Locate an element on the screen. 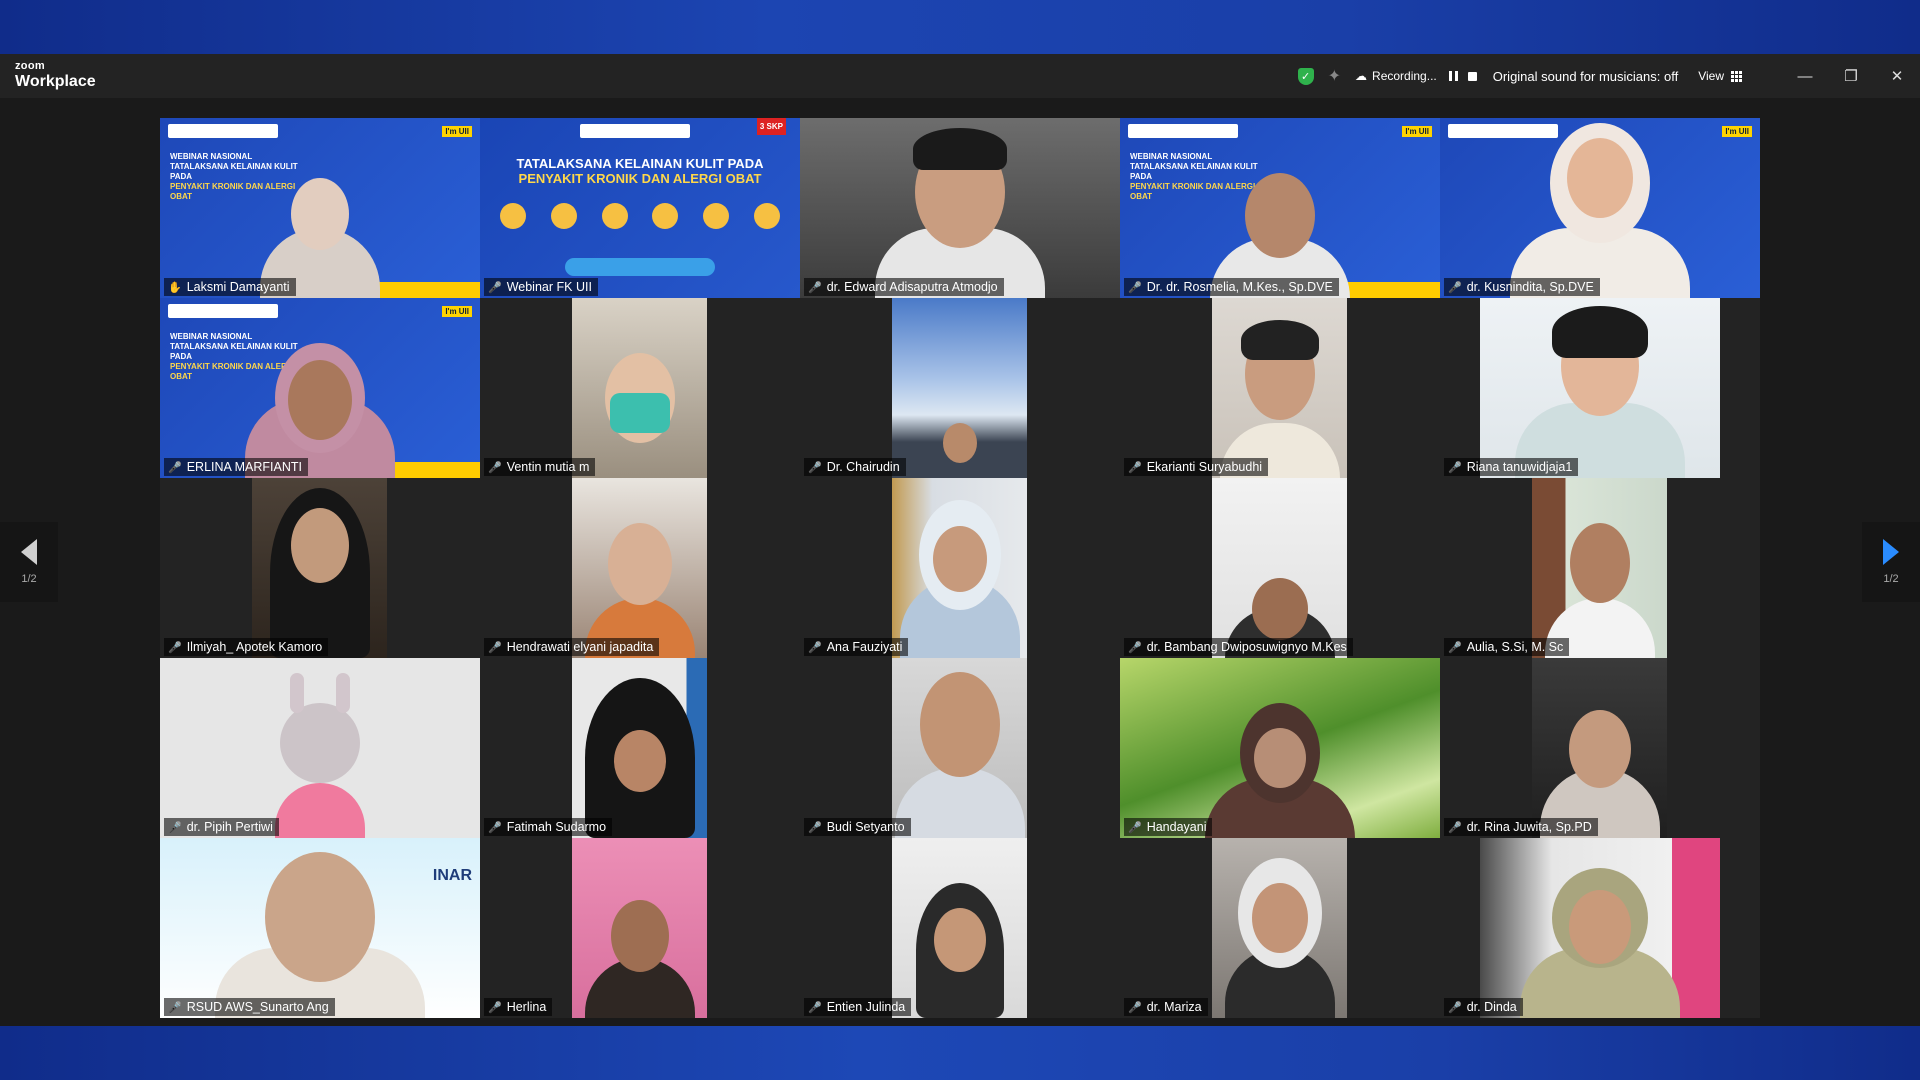 The image size is (1920, 1080). participant-name: 🎤 RSUD AWS_Sunarto Ang is located at coordinates (249, 1007).